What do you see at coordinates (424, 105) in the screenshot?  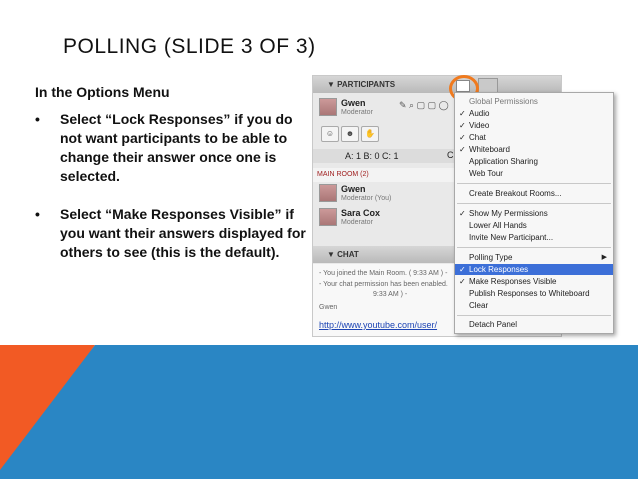 I see `status-icons: ✎ ⌕ ▢ ▢ ◯` at bounding box center [424, 105].